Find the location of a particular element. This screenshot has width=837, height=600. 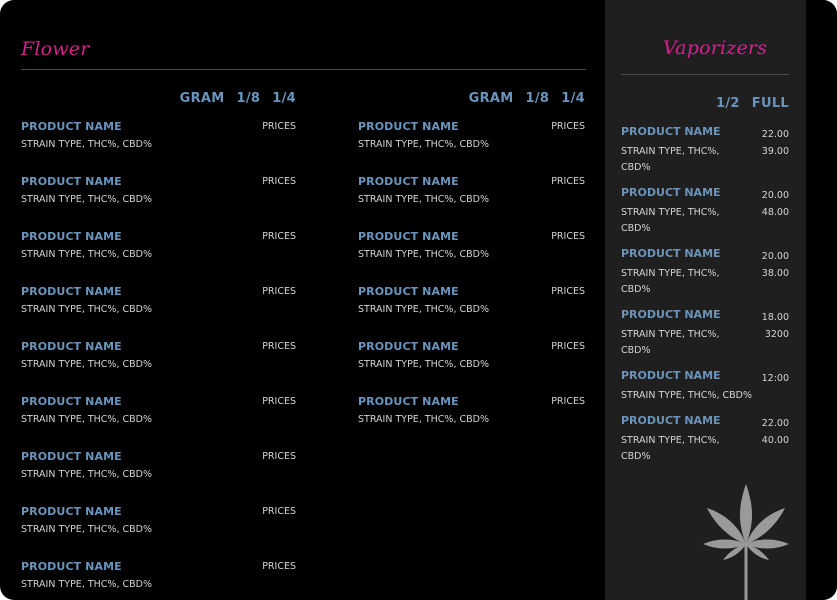

header-full: FULL is located at coordinates (770, 103).